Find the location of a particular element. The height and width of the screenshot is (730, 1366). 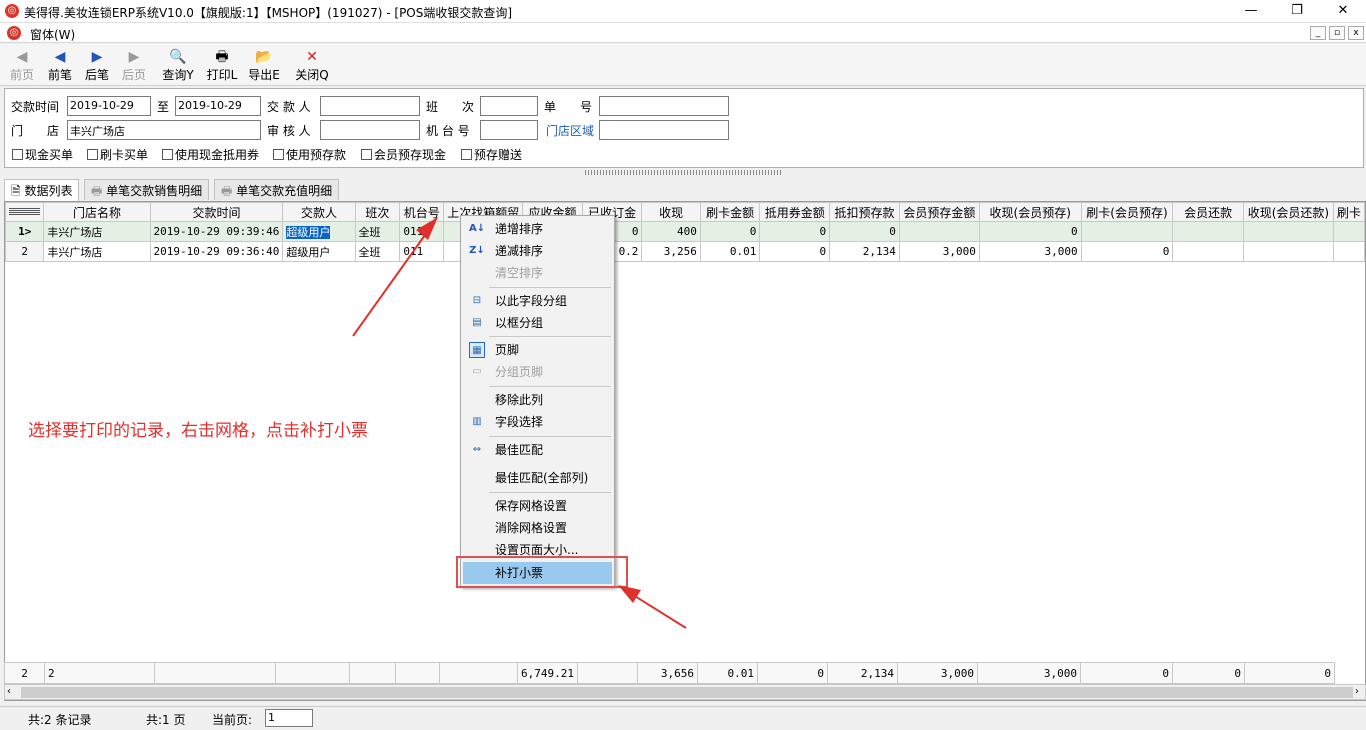

annotation-text: 选择要打印的记录，右击网格，点击补打小票 is located at coordinates (198, 431).